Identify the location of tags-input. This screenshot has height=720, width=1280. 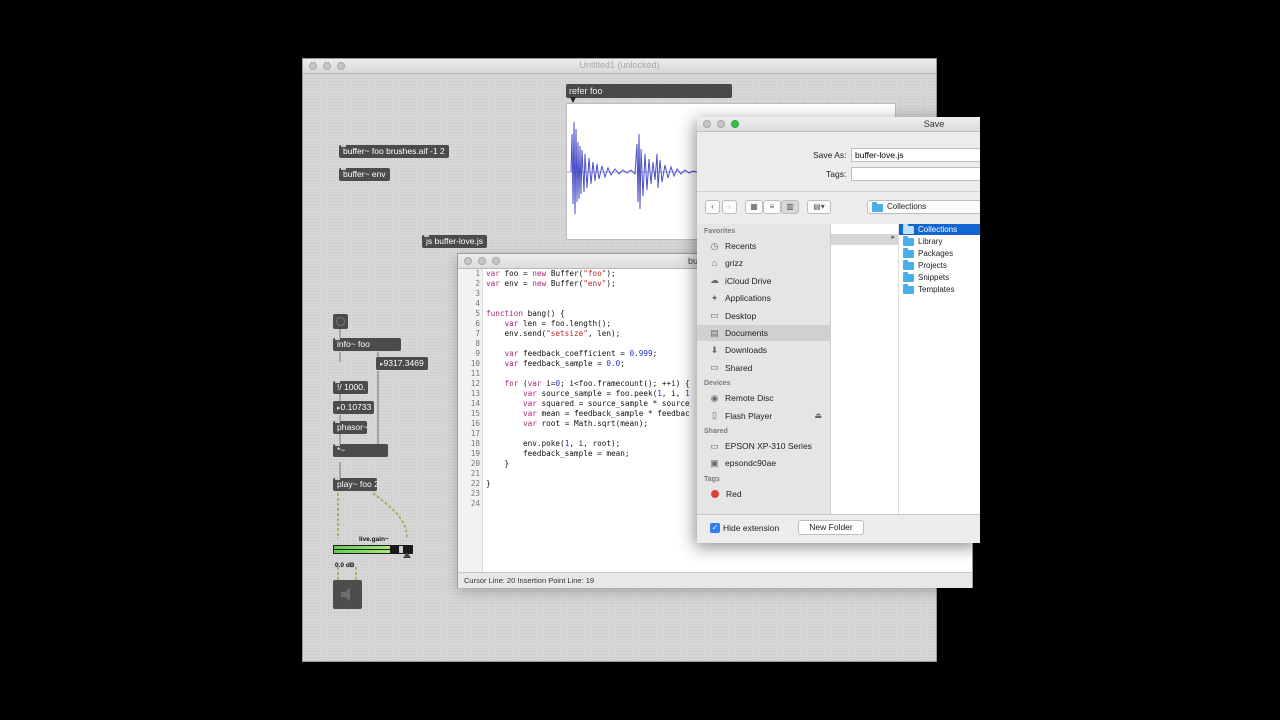
(915, 174).